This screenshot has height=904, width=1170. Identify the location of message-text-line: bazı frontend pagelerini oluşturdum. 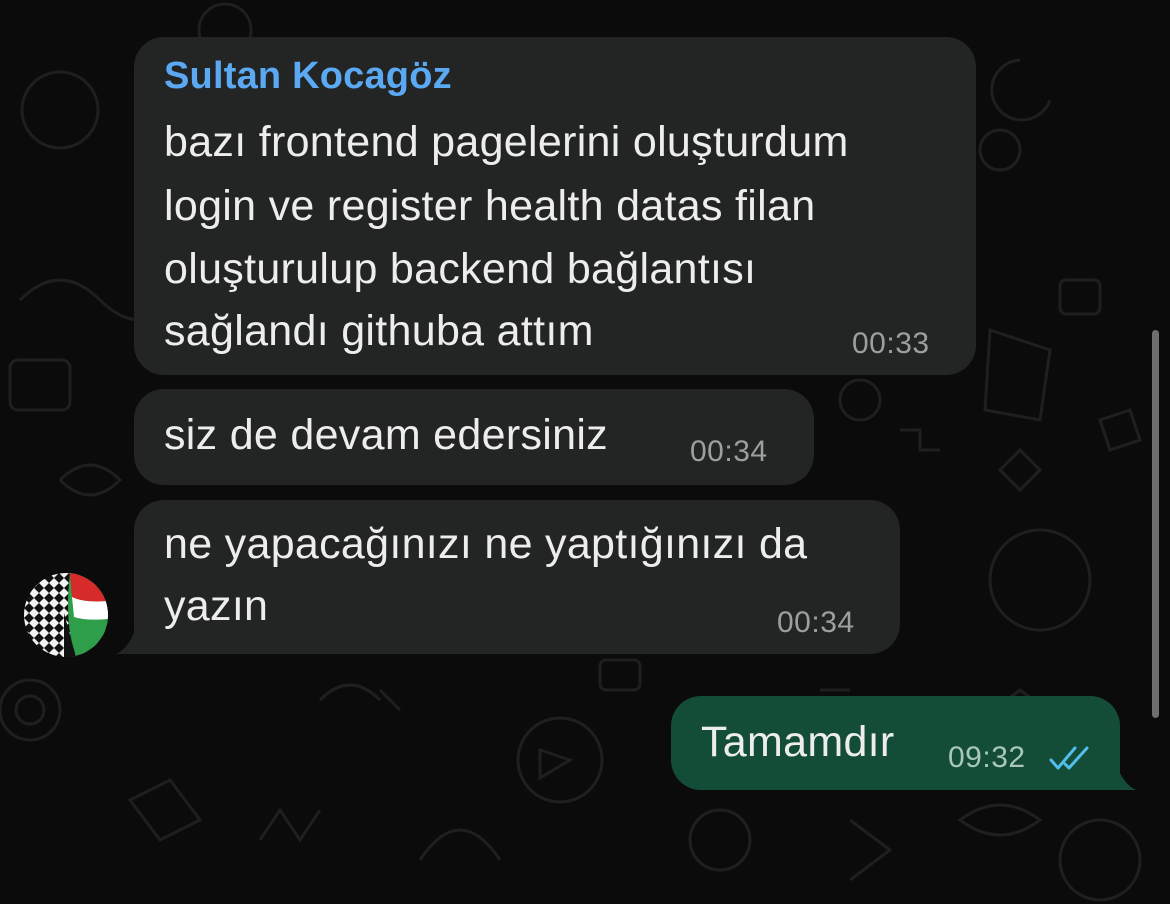
(506, 142).